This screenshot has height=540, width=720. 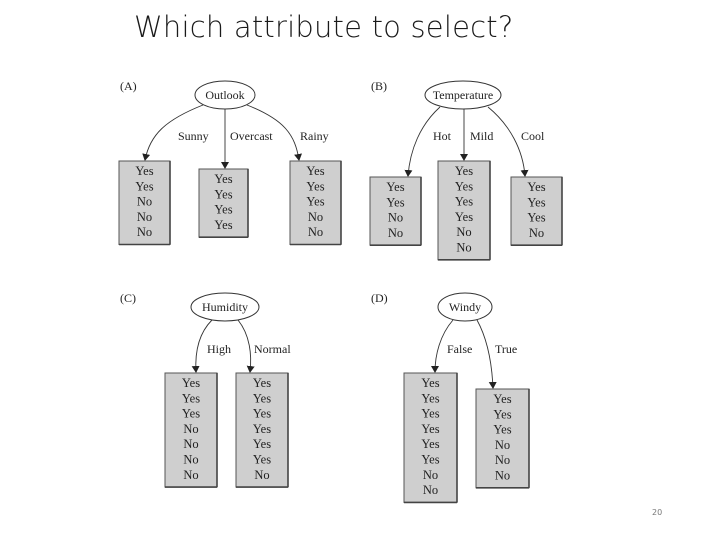 I want to click on panel-label: (C), so click(x=128, y=298).